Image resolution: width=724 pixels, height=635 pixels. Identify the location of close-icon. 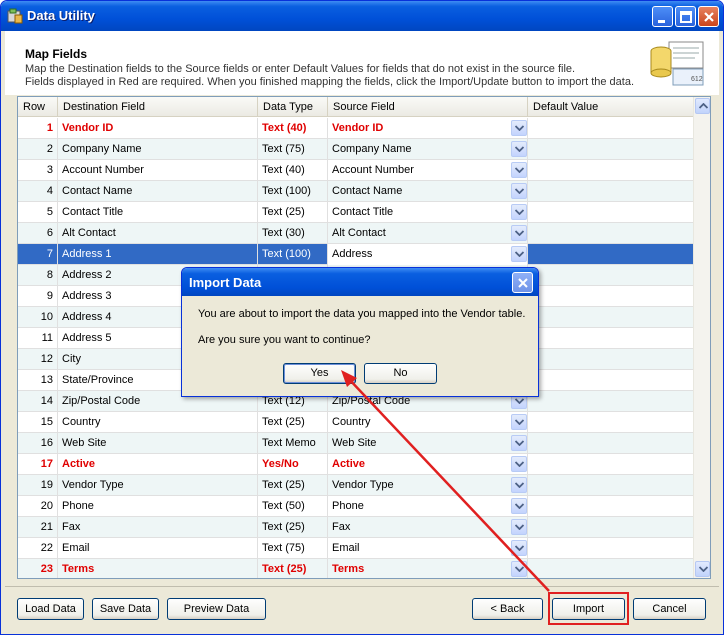
(523, 283).